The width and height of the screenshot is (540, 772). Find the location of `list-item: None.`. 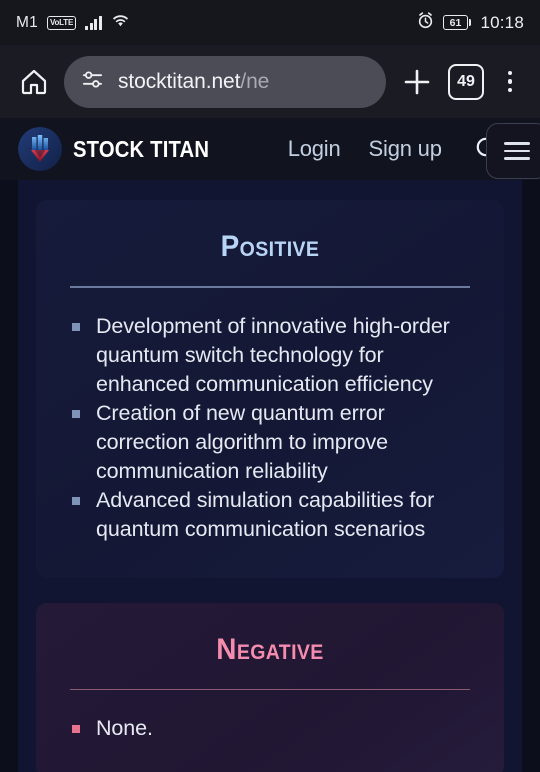

list-item: None. is located at coordinates (270, 728).